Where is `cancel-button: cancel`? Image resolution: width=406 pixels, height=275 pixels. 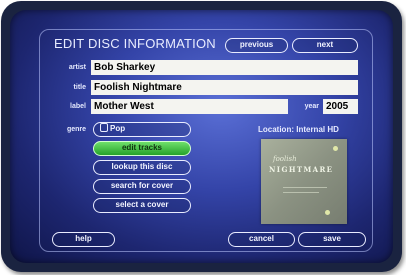 cancel-button: cancel is located at coordinates (261, 239).